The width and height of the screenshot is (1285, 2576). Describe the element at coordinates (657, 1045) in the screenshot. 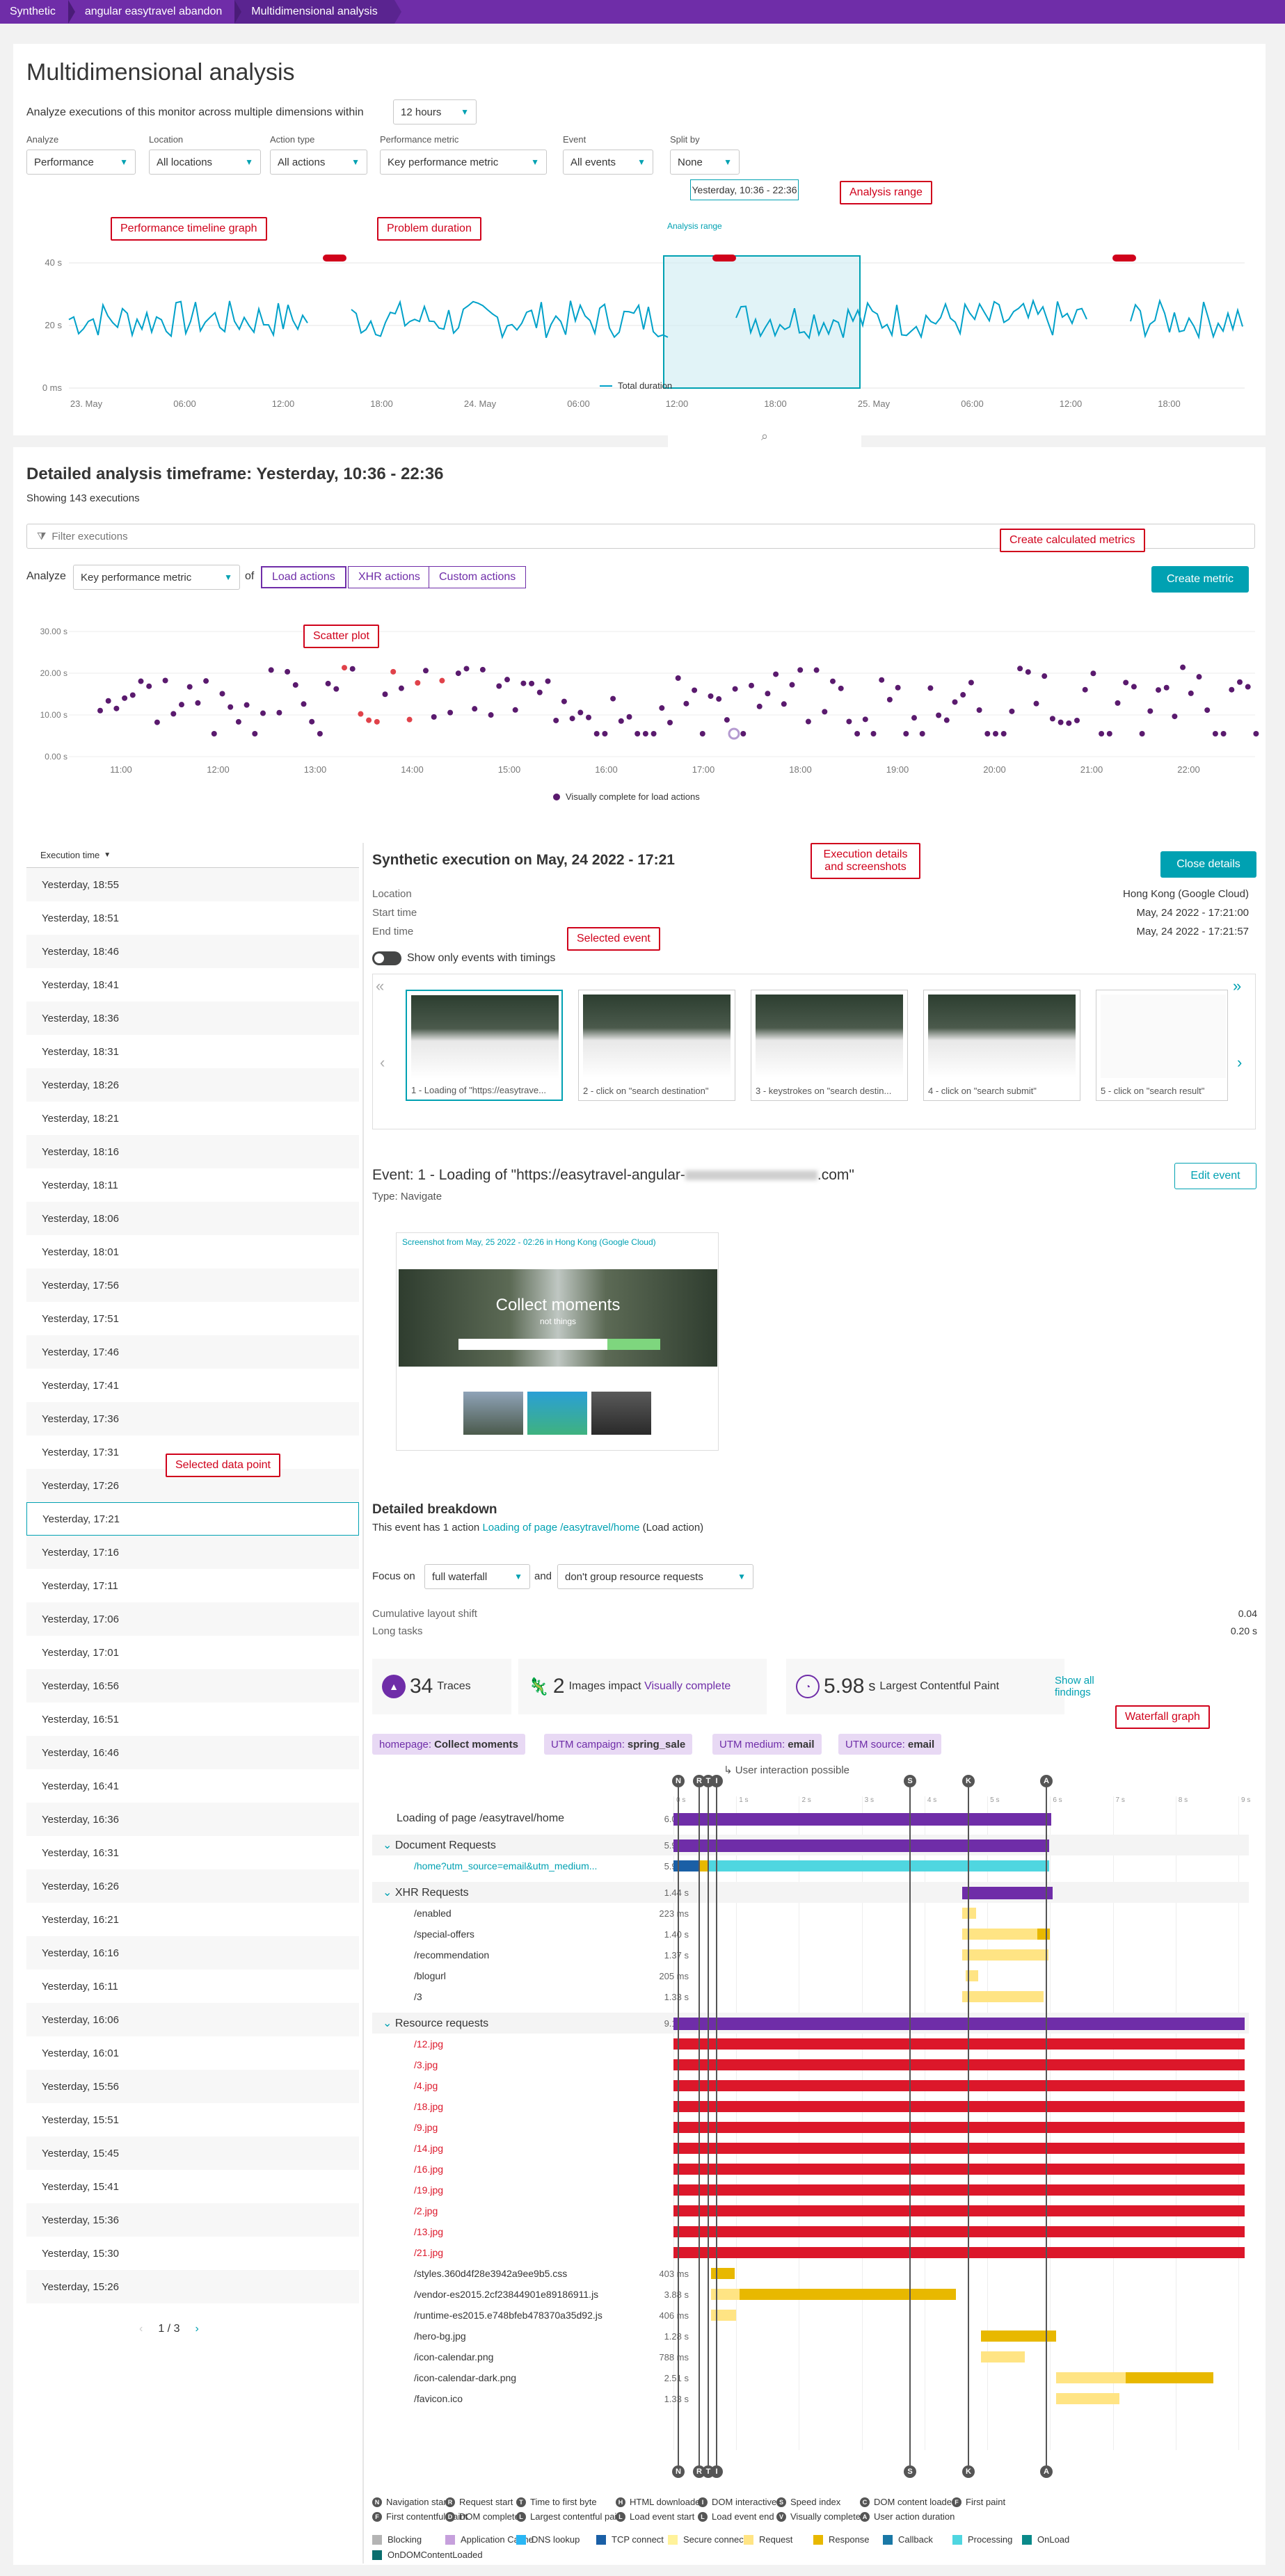

I see `event-thumbnail: 2 - click on "search destination"` at that location.